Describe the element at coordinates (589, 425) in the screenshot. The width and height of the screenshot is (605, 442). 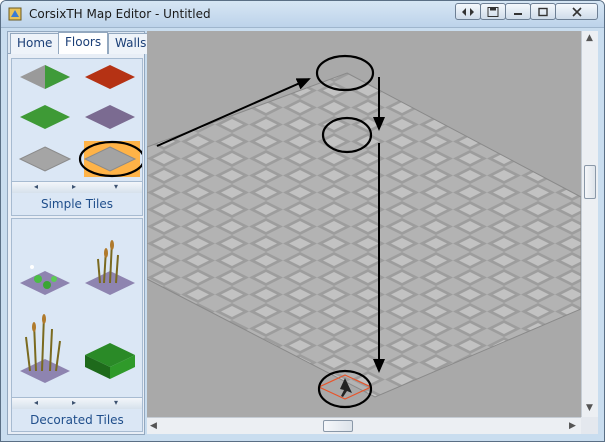
I see `scrollbar-corner` at that location.